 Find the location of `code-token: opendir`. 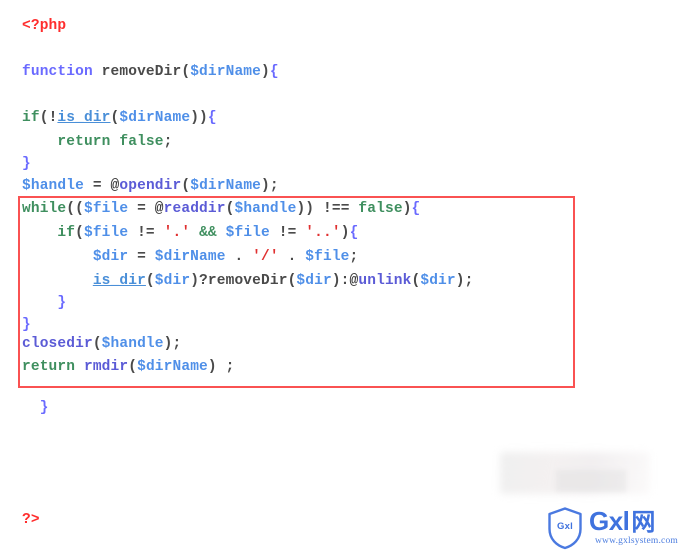

code-token: opendir is located at coordinates (150, 186).